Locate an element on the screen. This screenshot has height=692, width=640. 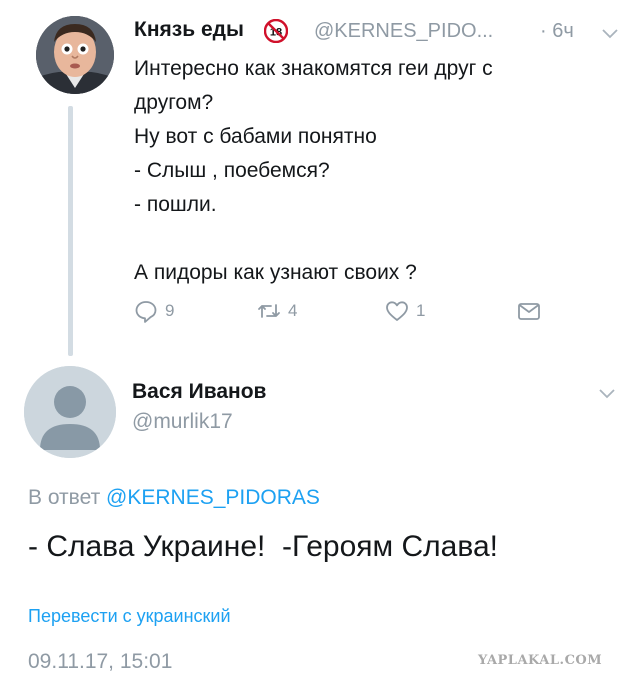
avatar-photo is located at coordinates (75, 55).